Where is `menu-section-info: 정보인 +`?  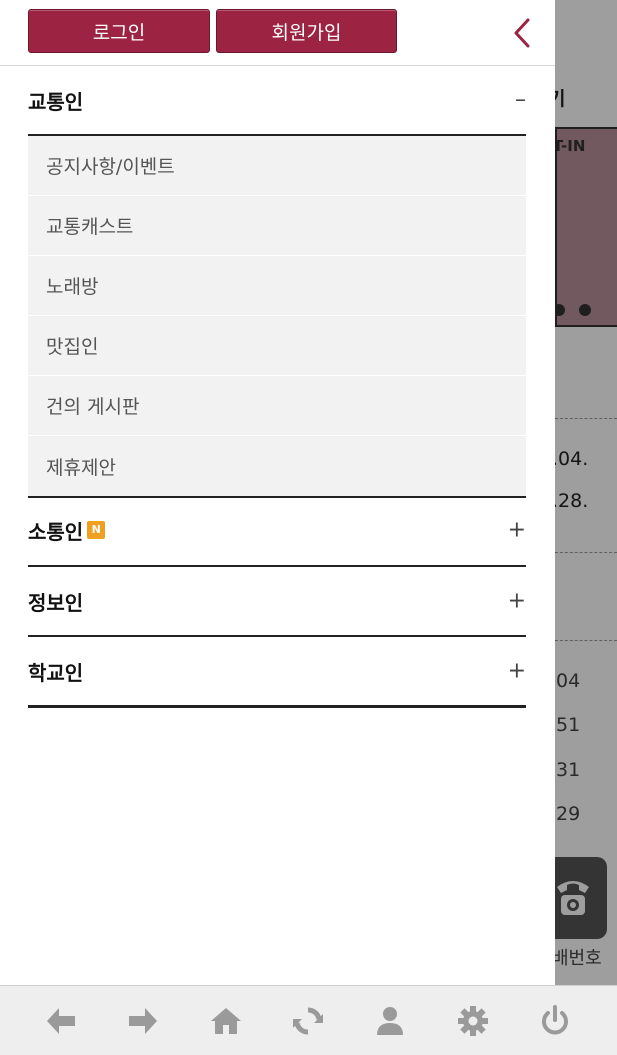
menu-section-info: 정보인 + is located at coordinates (277, 601).